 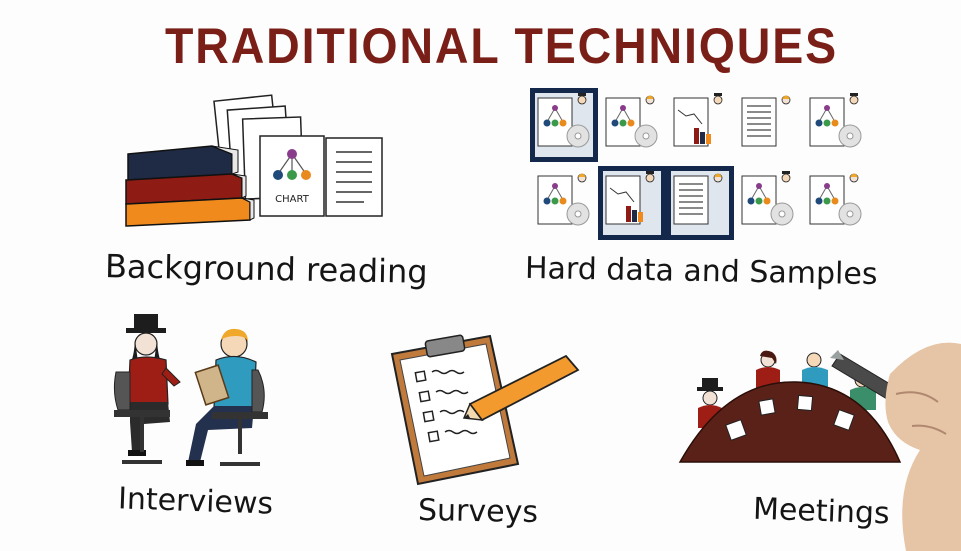 I want to click on surveys-label: Surveys, so click(x=478, y=511).